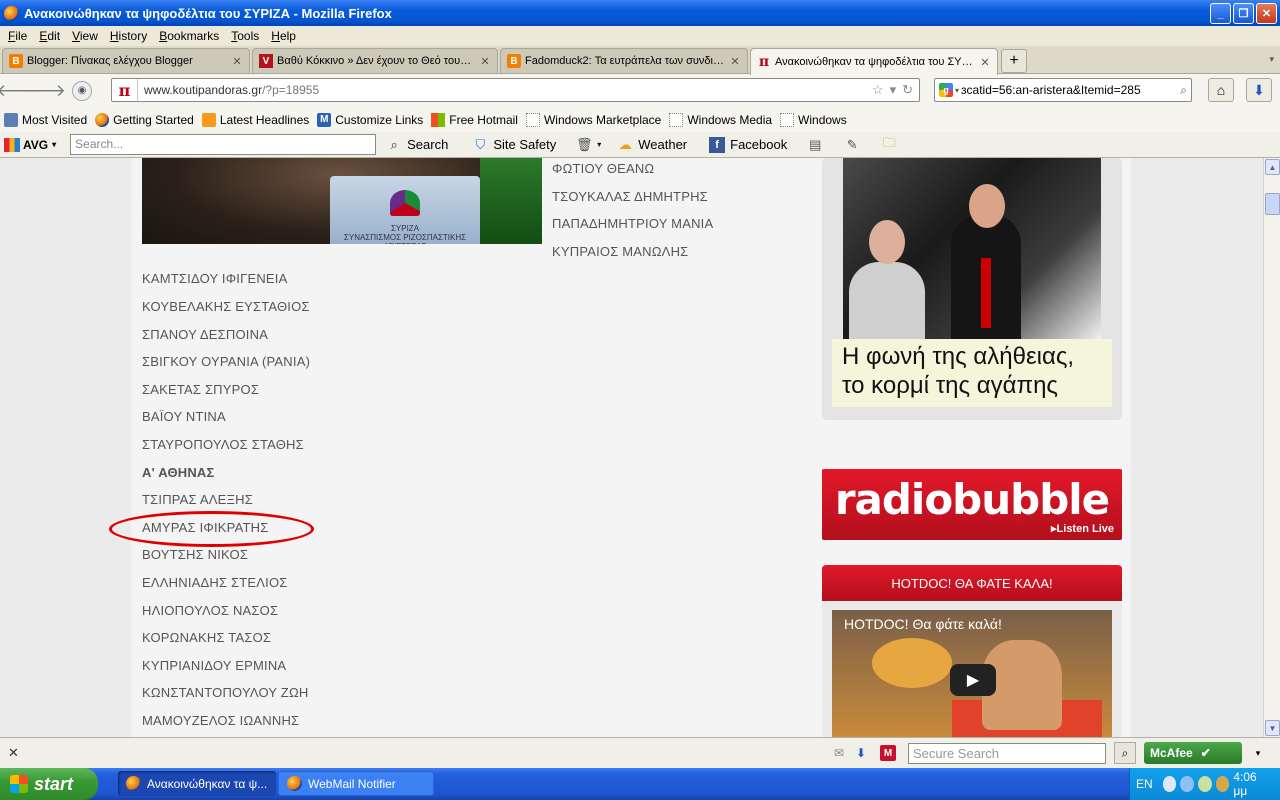 This screenshot has width=1280, height=800. I want to click on new-tab-button: +, so click(1014, 61).